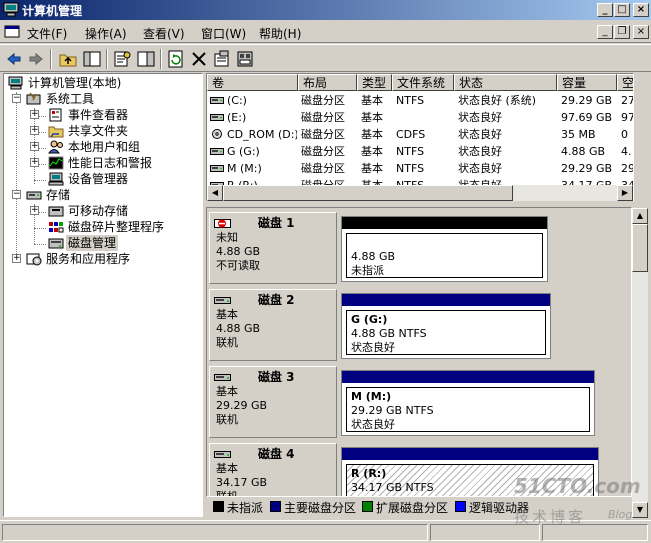  Describe the element at coordinates (420, 117) in the screenshot. I see `volume-row: (E:) 磁盘分区 基本 状态良好 97.69 GB 97` at that location.